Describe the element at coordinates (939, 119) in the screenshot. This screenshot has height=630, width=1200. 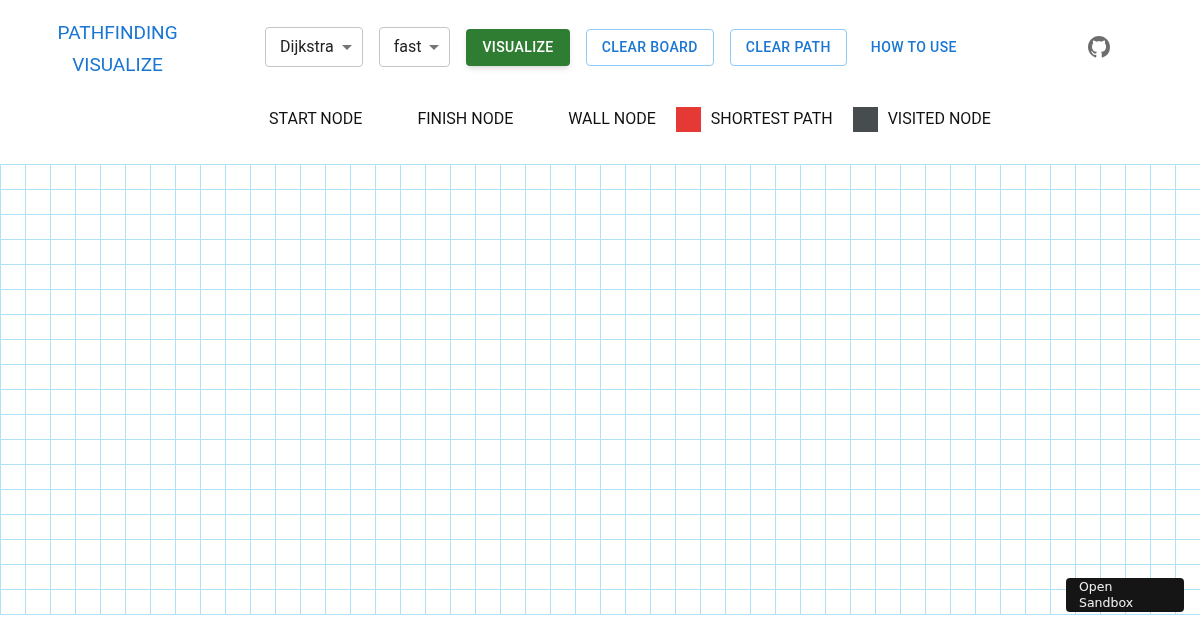
I see `legend-label: VISITED NODE` at that location.